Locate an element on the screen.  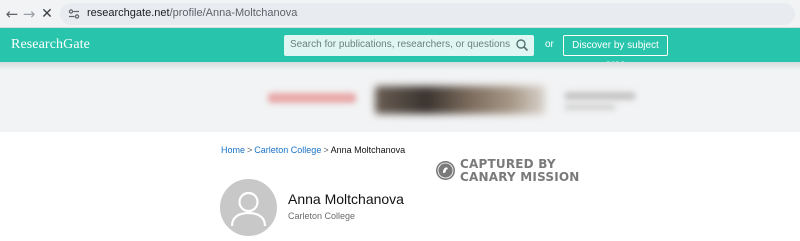
close-icon: ✕ is located at coordinates (47, 14).